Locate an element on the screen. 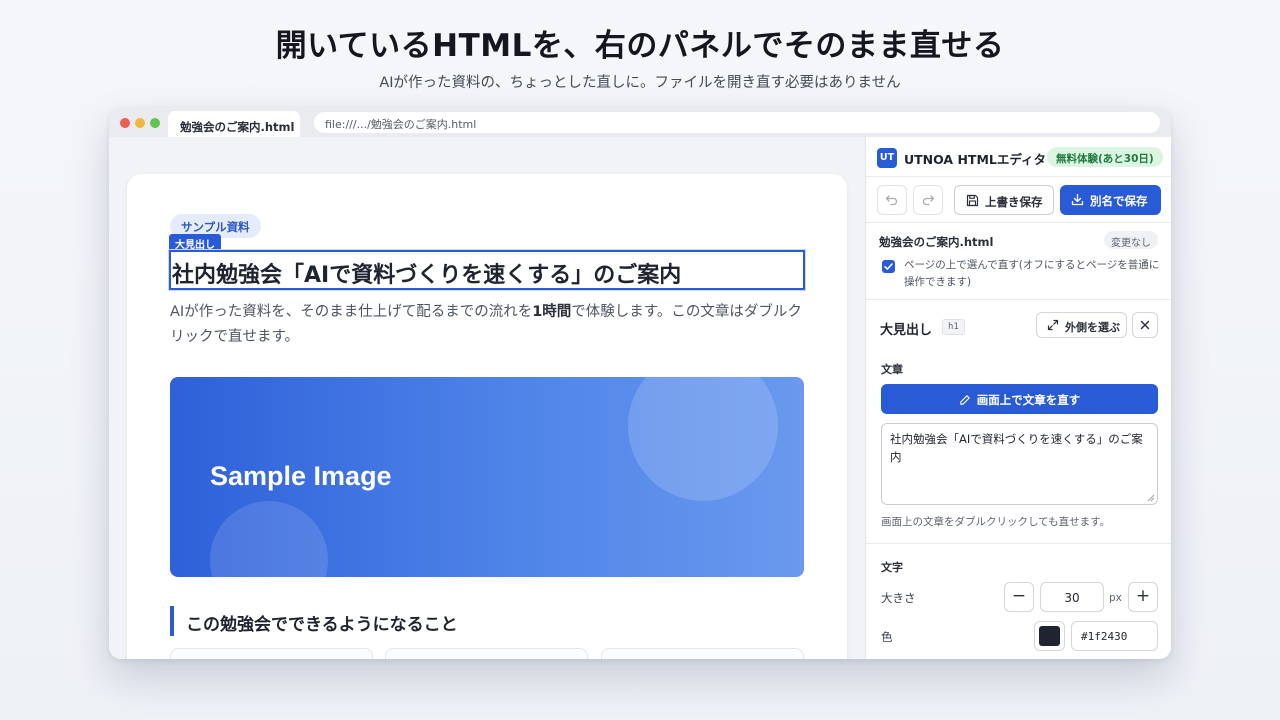  maximize-window-dot is located at coordinates (155, 123).